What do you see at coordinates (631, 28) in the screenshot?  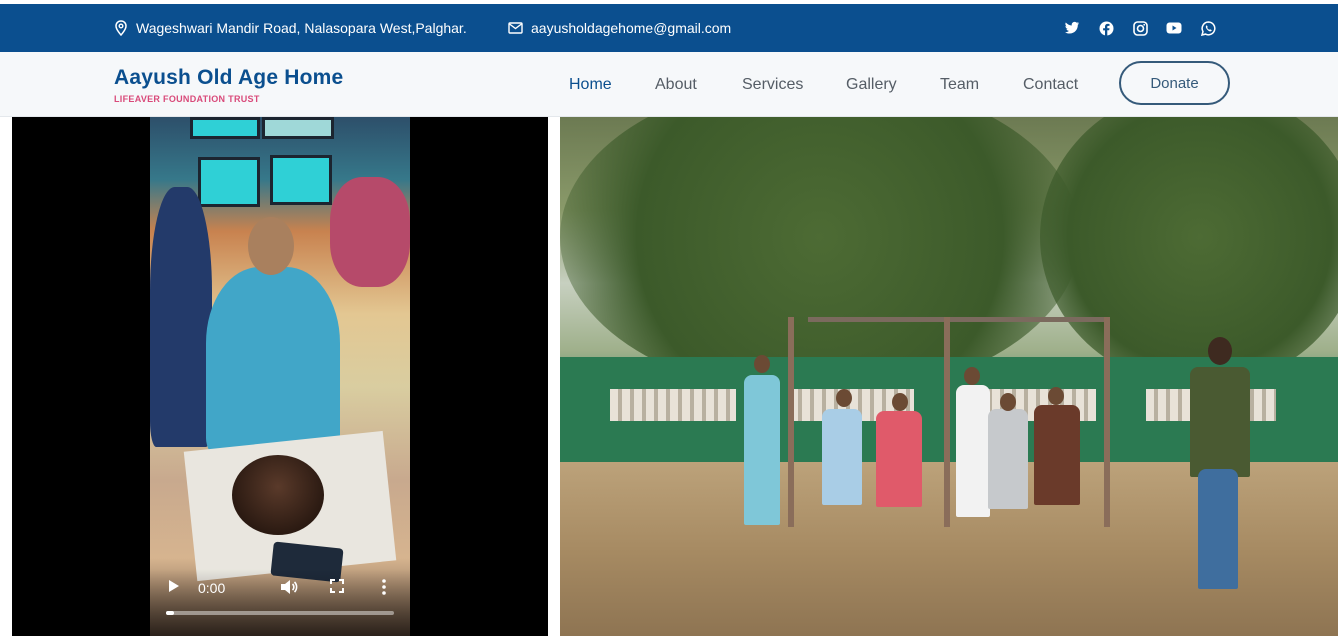 I see `email-link: aayusholdagehome@gmail.com` at bounding box center [631, 28].